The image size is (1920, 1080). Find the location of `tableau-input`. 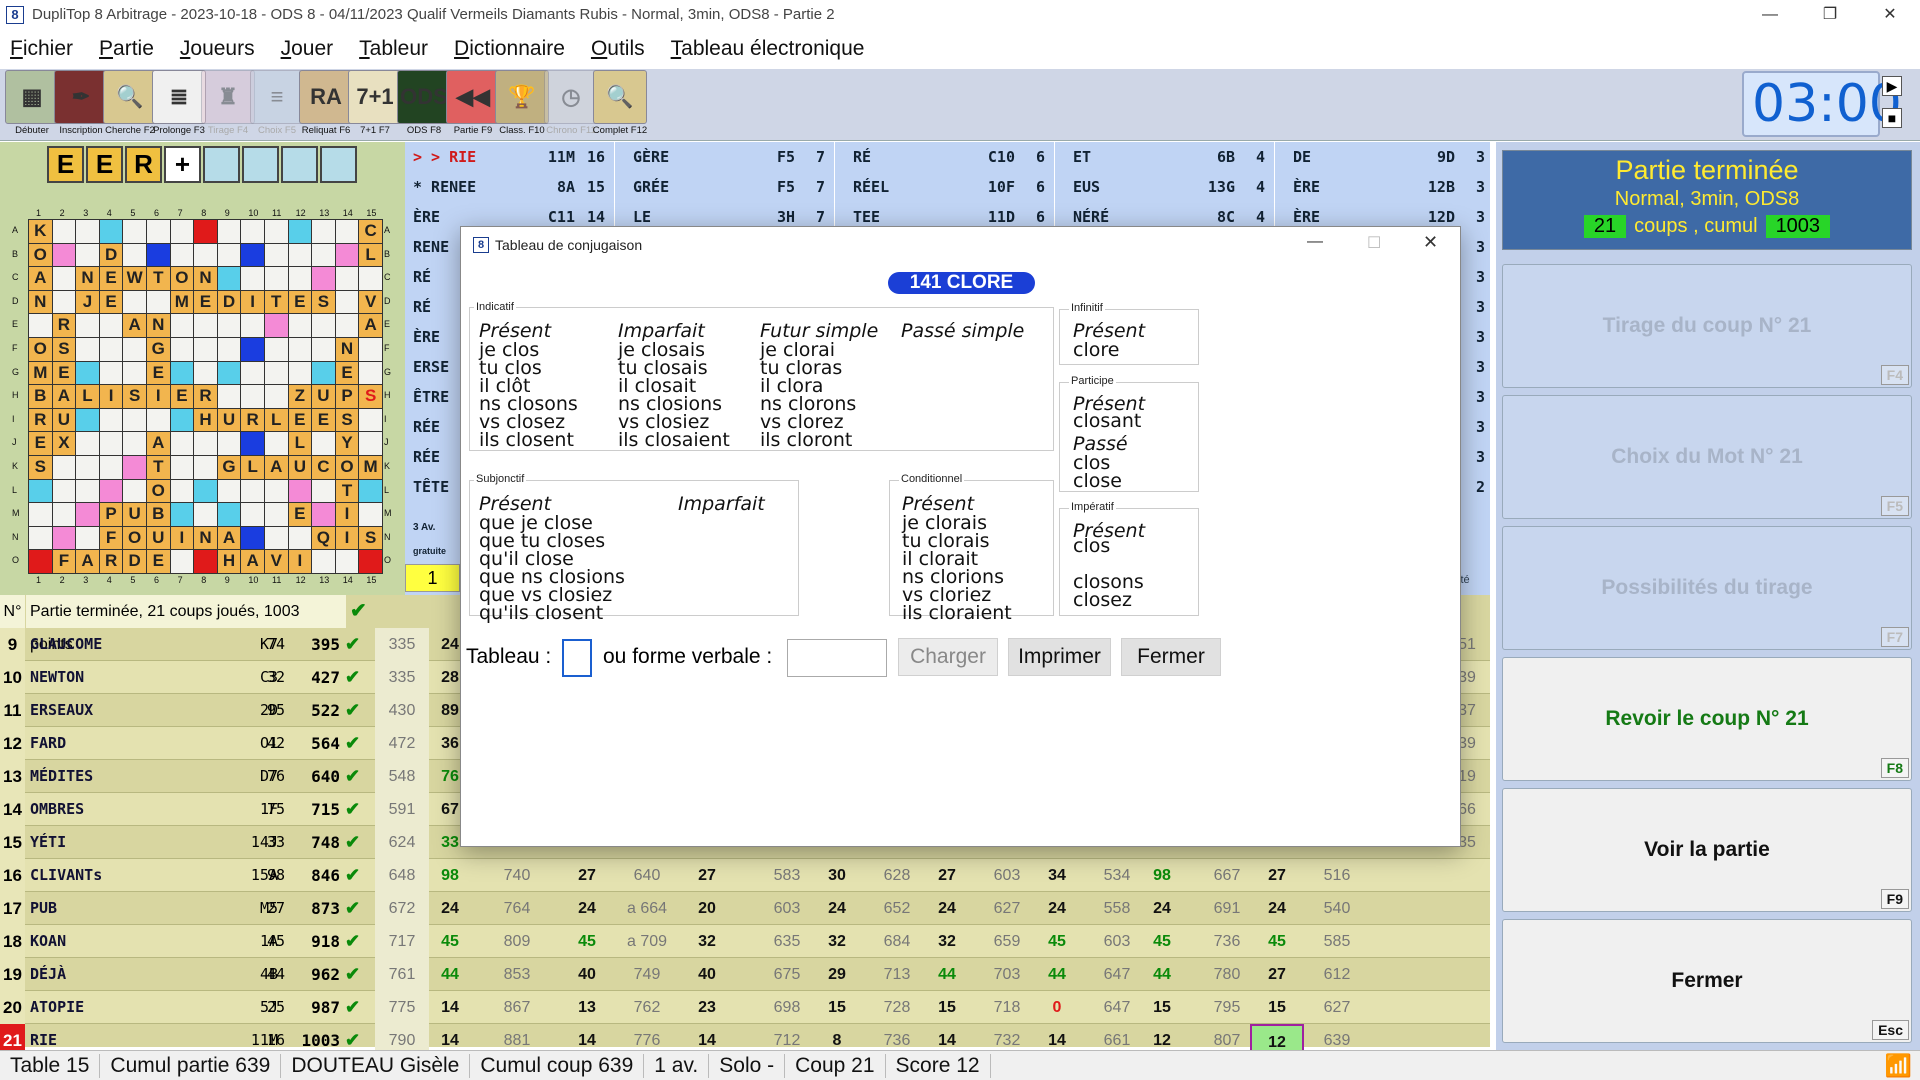

tableau-input is located at coordinates (577, 658).